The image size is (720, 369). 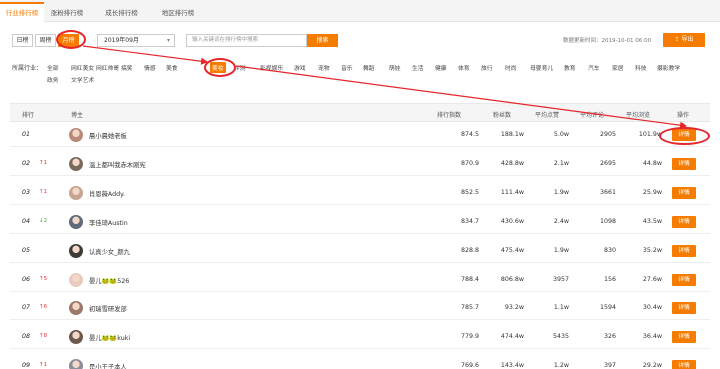 What do you see at coordinates (512, 192) in the screenshot?
I see `fans-value: 111.4w` at bounding box center [512, 192].